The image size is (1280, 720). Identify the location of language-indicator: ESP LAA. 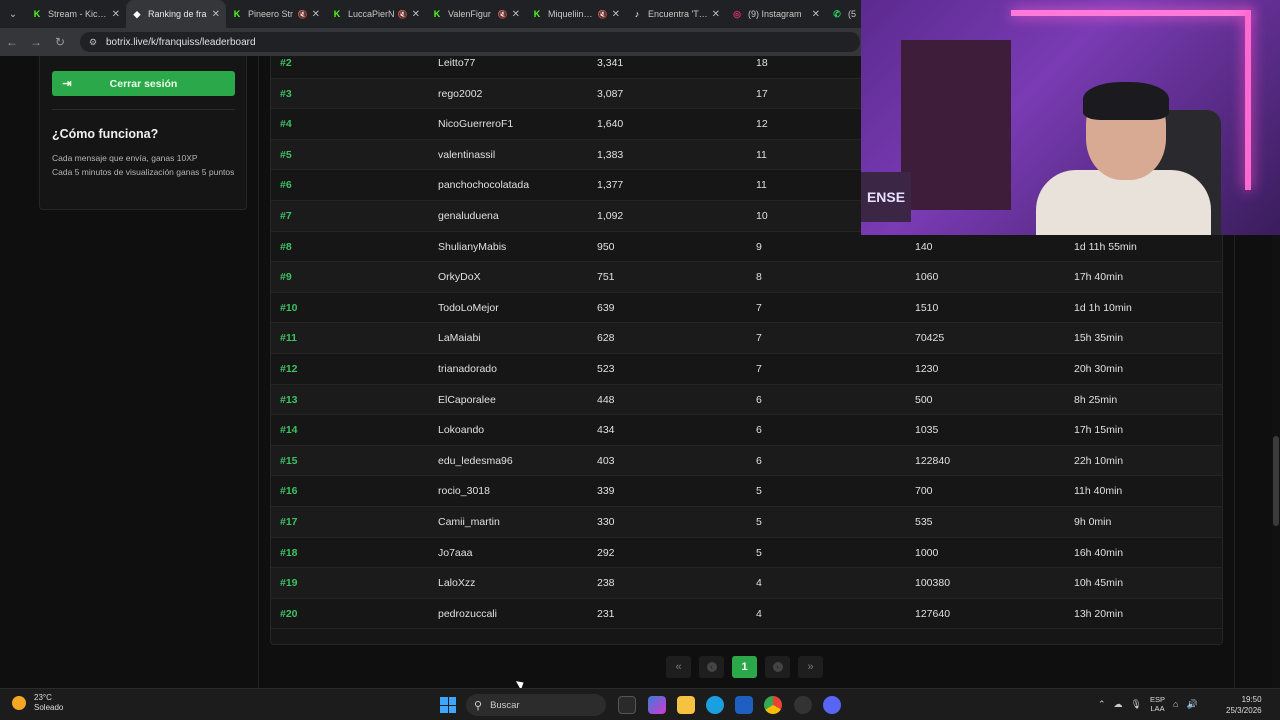
(1157, 704).